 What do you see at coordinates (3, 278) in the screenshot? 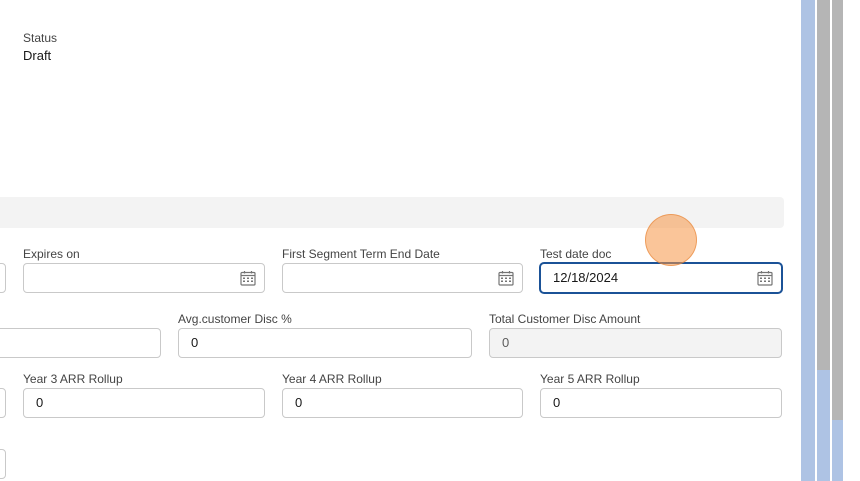
I see `truncated-field-left-row1` at bounding box center [3, 278].